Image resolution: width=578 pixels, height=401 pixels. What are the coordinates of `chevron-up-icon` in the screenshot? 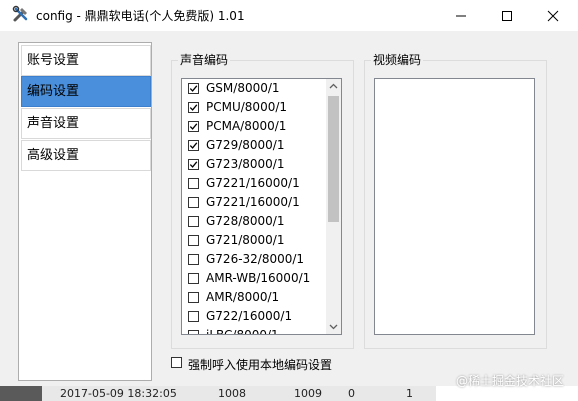 It's located at (333, 86).